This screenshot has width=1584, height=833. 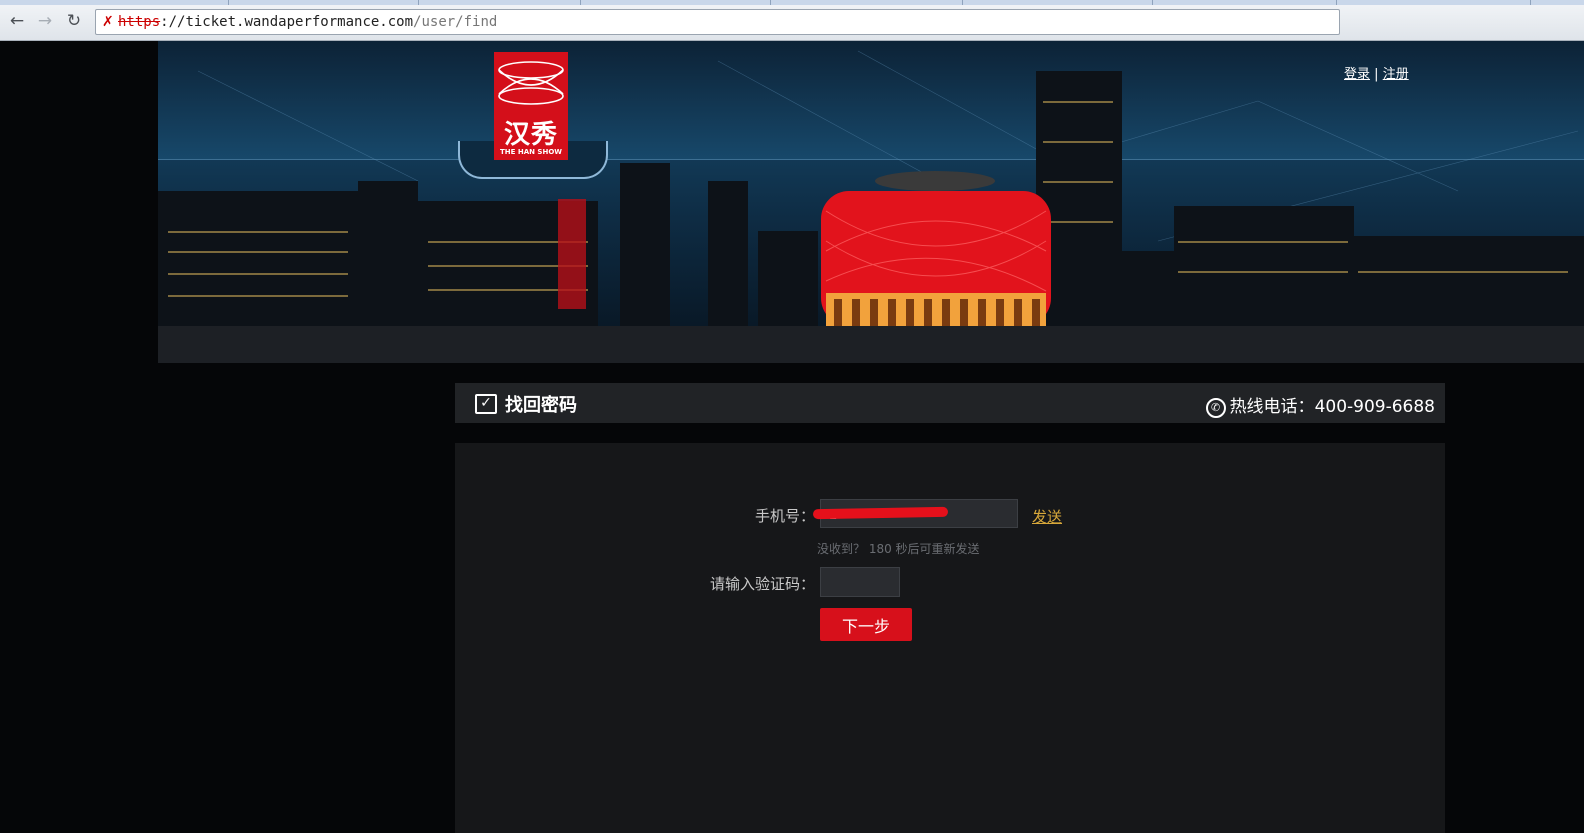 I want to click on phone-label: 手机号：, so click(x=784, y=516).